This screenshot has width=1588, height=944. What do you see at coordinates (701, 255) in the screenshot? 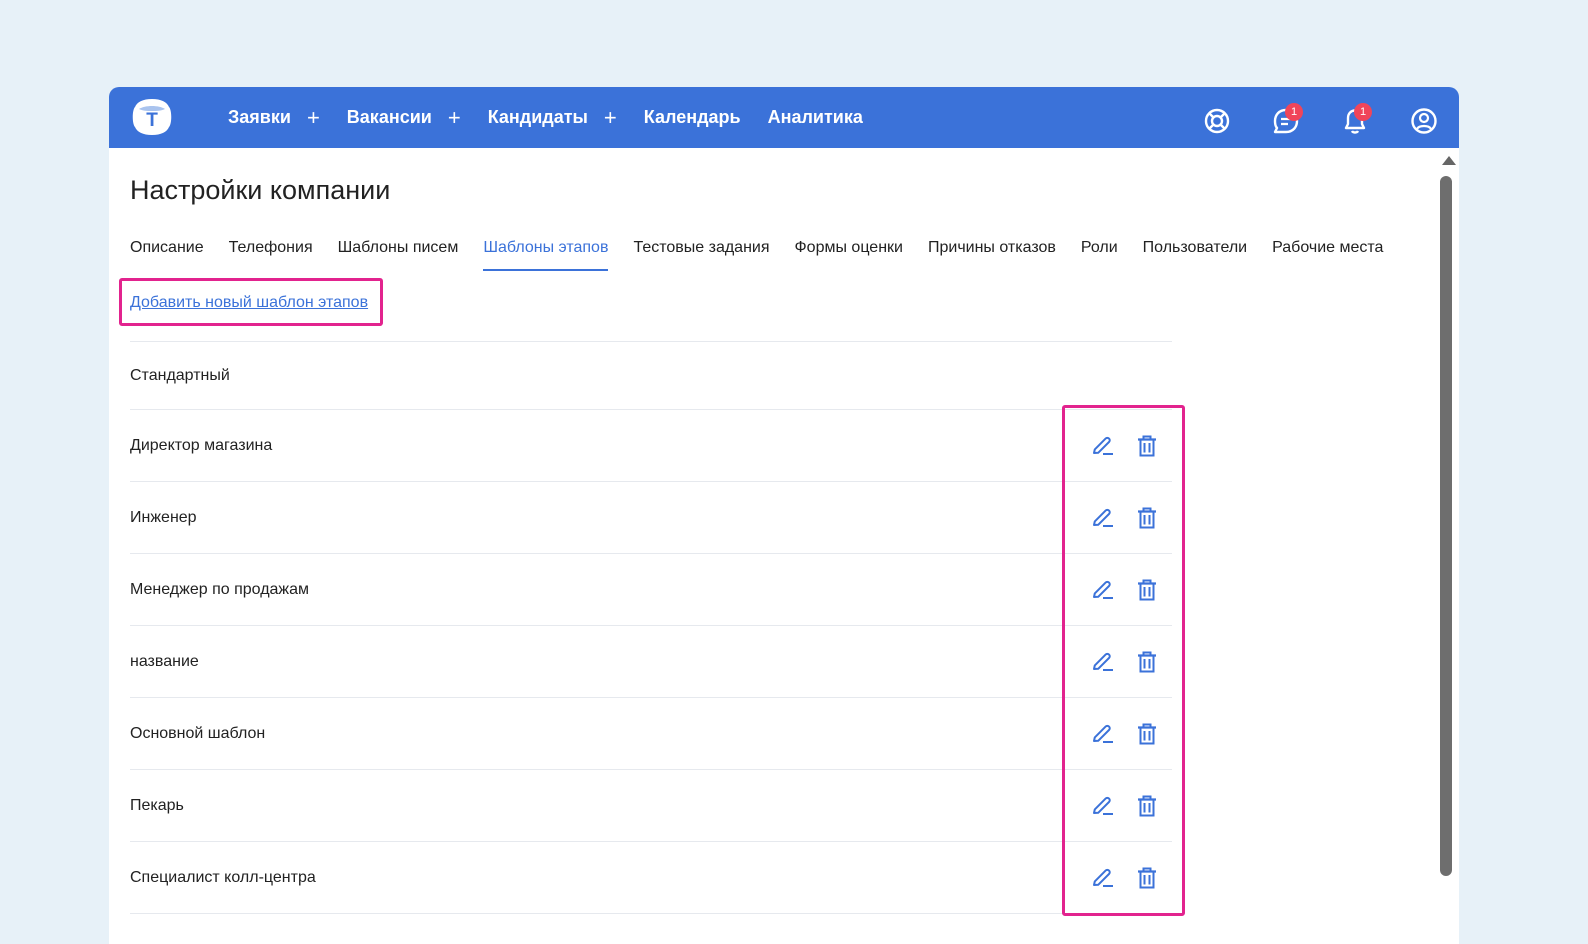
I see `tab-test-tasks: Тестовые задания` at bounding box center [701, 255].